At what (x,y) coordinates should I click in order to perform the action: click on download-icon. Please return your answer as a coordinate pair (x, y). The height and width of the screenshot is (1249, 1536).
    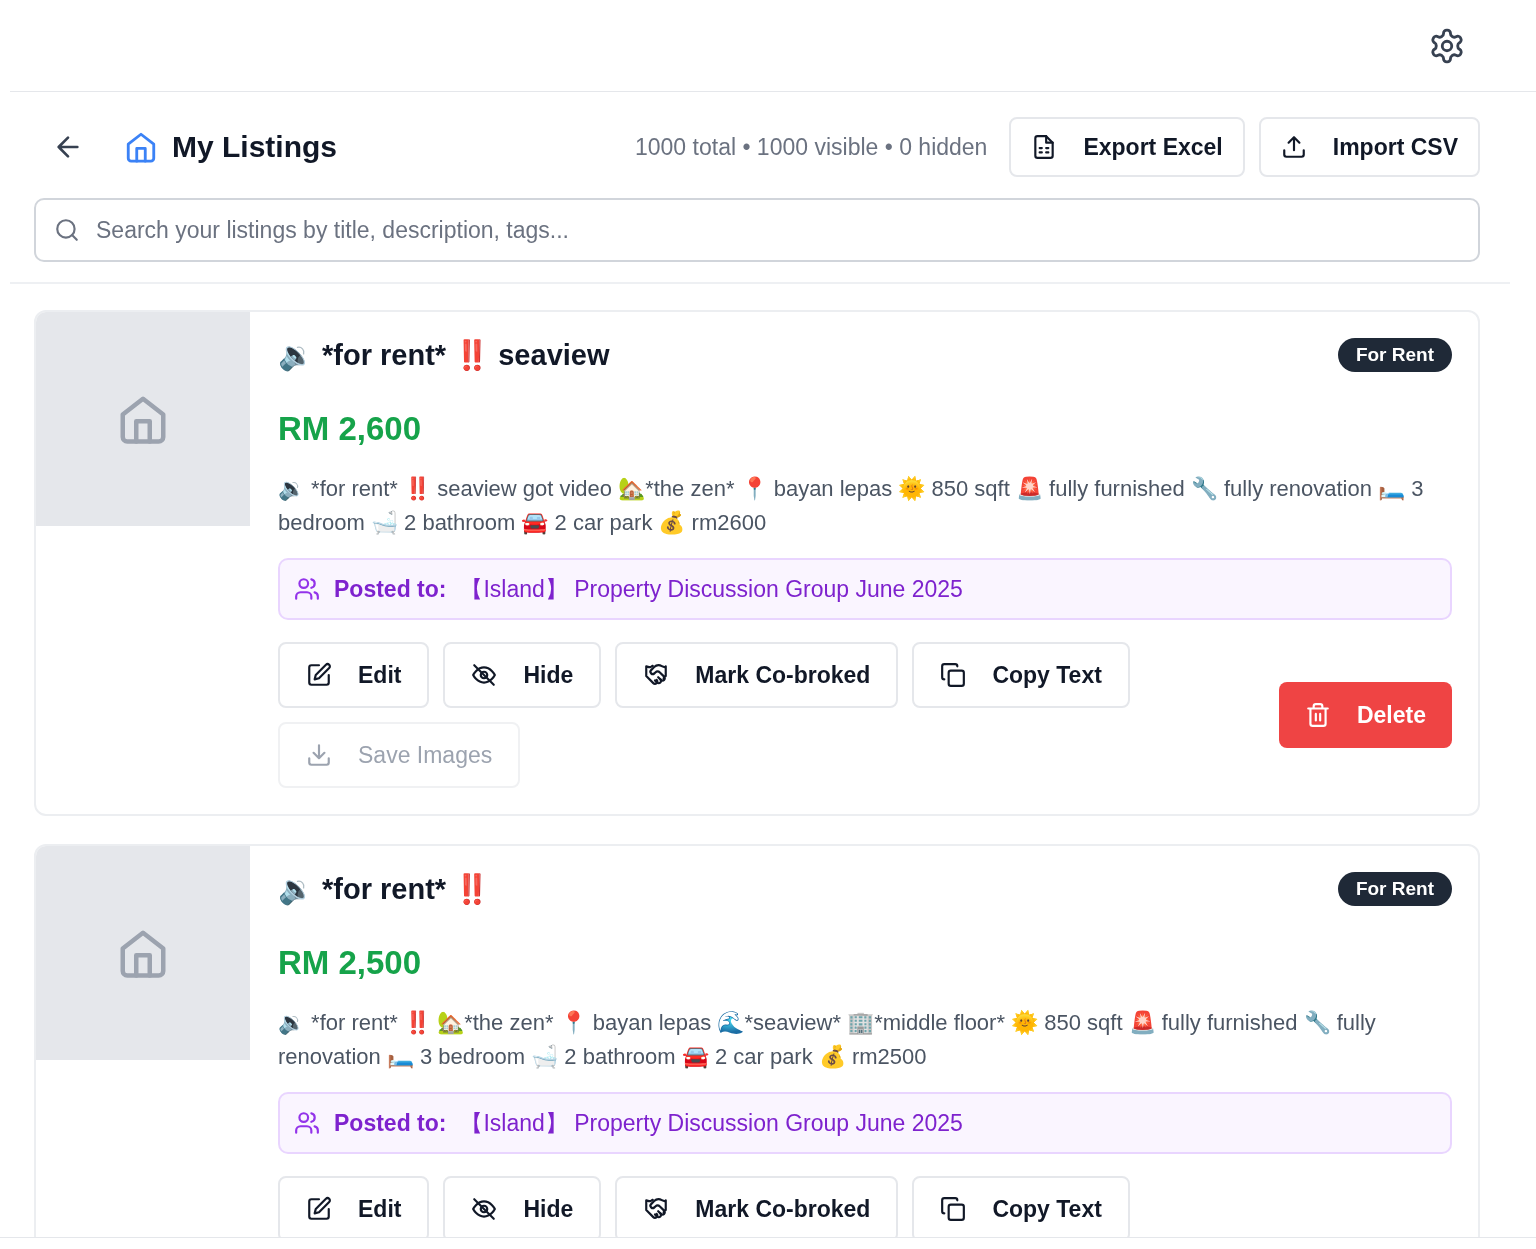
    Looking at the image, I should click on (319, 755).